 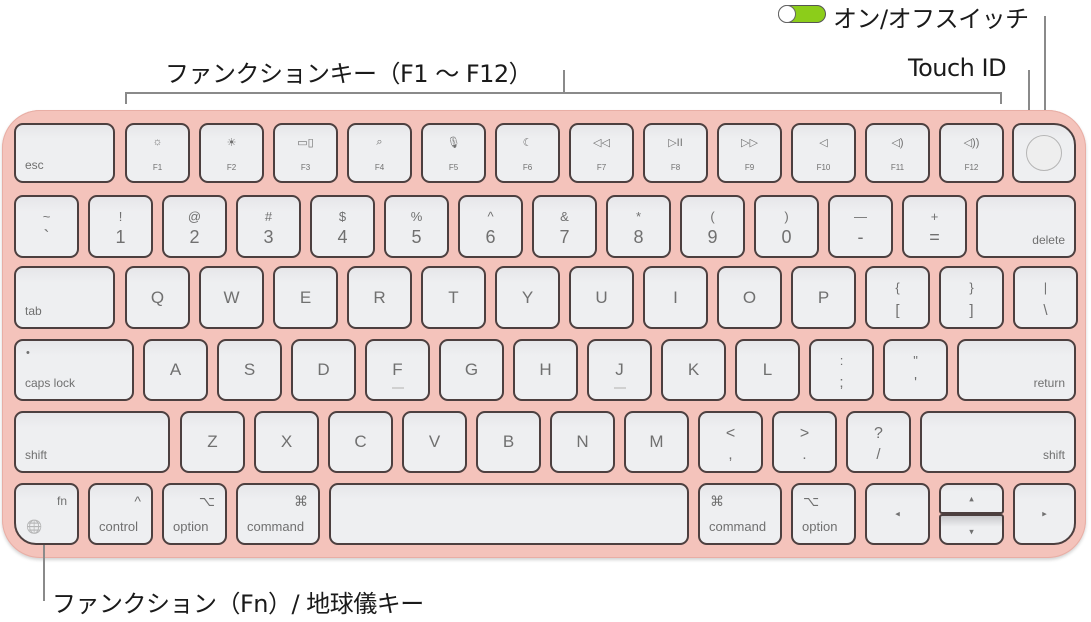 What do you see at coordinates (841, 382) in the screenshot?
I see `key-label: ;` at bounding box center [841, 382].